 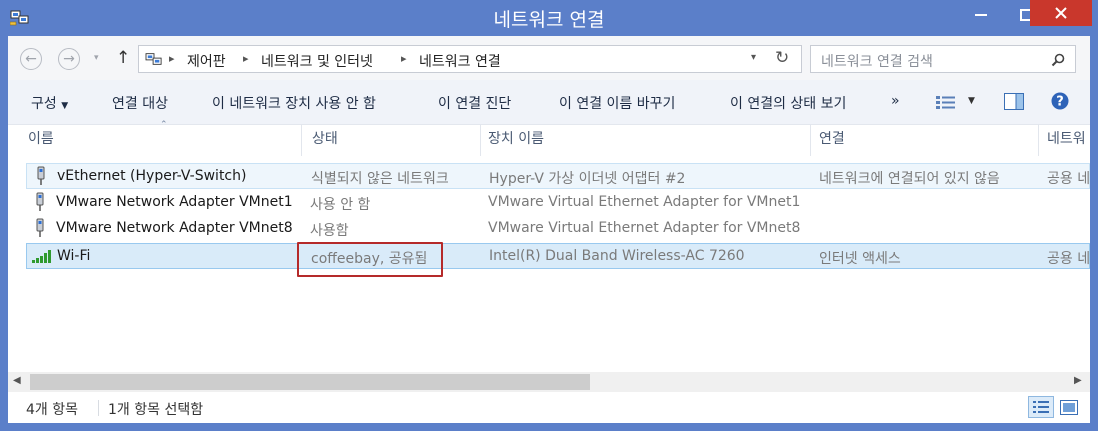 What do you see at coordinates (617, 256) in the screenshot?
I see `adapter-device-name: Intel(R) Dual Band Wireless-AC 7260` at bounding box center [617, 256].